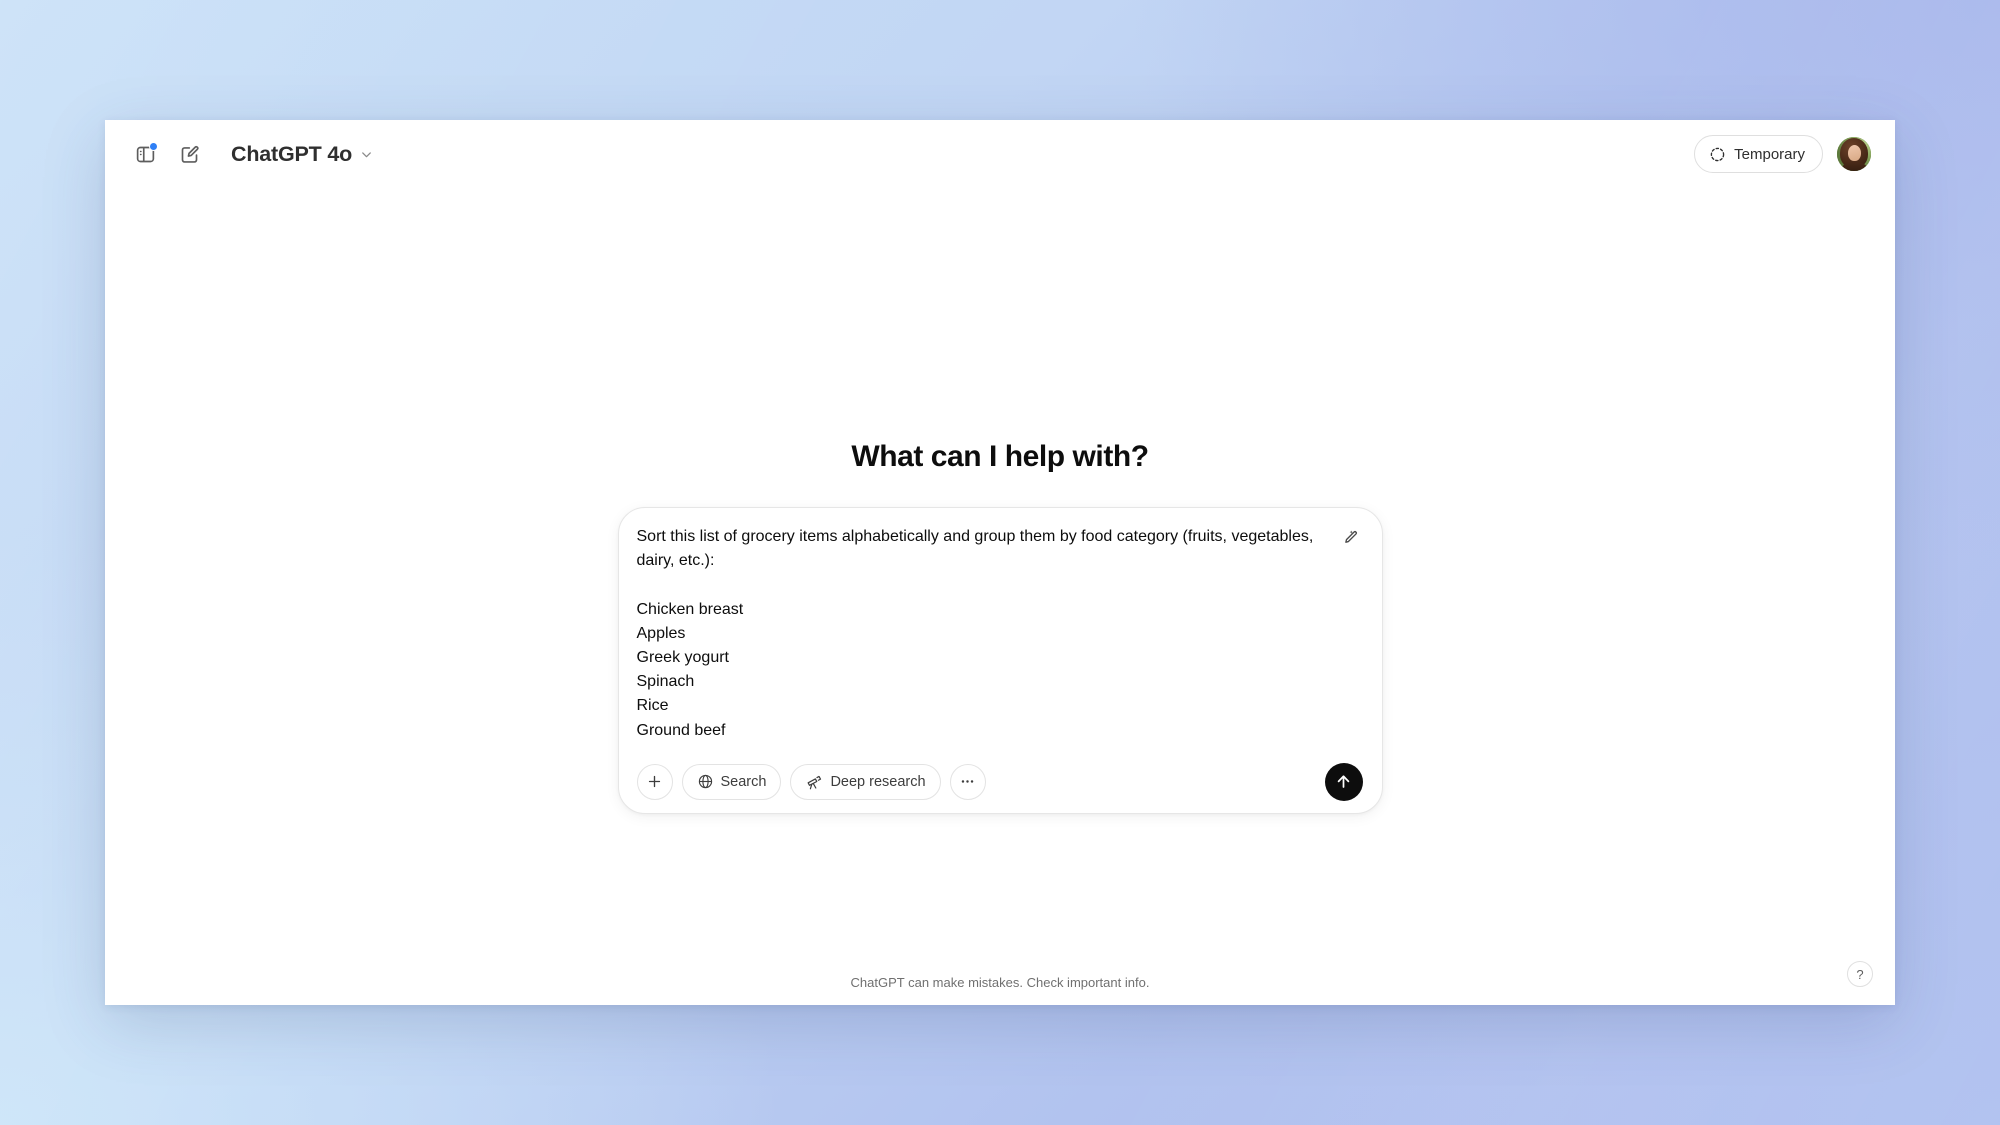 Image resolution: width=2000 pixels, height=1125 pixels. Describe the element at coordinates (292, 153) in the screenshot. I see `model-name-label: ChatGPT 4o` at that location.